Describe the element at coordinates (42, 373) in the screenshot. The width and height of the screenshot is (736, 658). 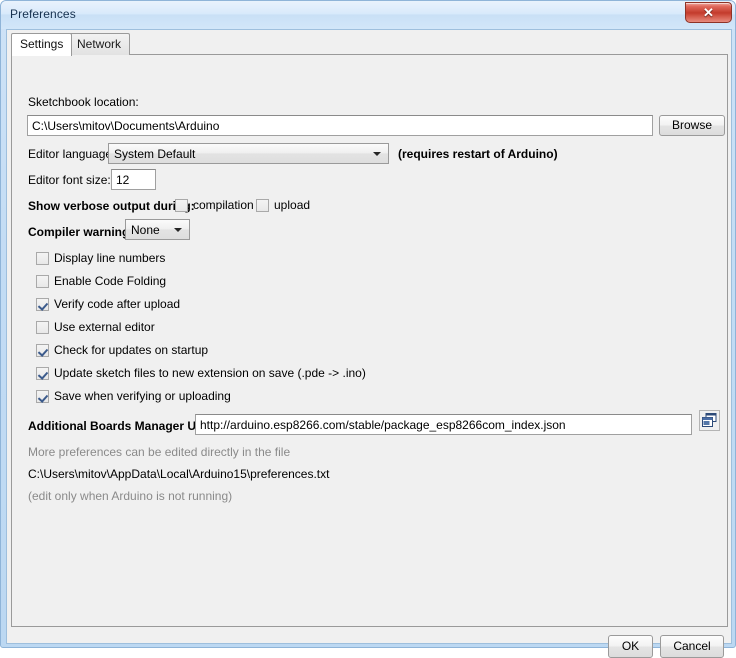
I see `update-sketch-files-checkbox` at that location.